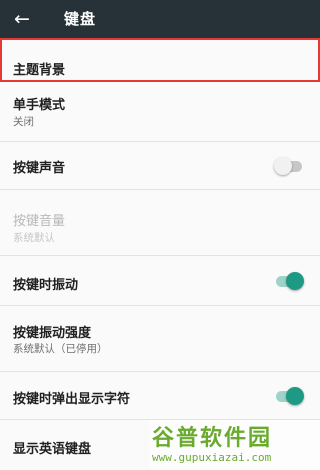  What do you see at coordinates (160, 19) in the screenshot?
I see `app-bar: ← 键盘` at bounding box center [160, 19].